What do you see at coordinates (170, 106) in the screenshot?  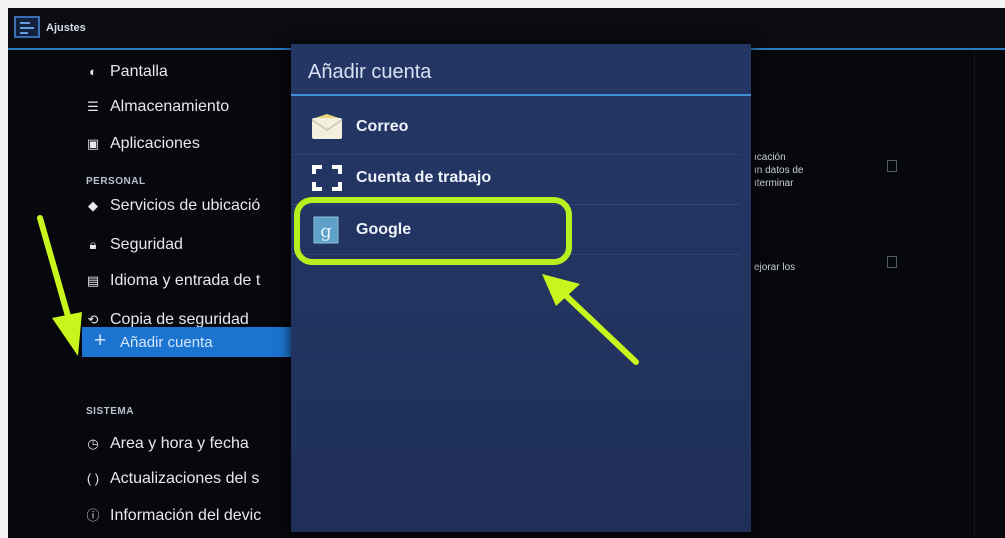 I see `settings-item-label: Almacenamiento` at bounding box center [170, 106].